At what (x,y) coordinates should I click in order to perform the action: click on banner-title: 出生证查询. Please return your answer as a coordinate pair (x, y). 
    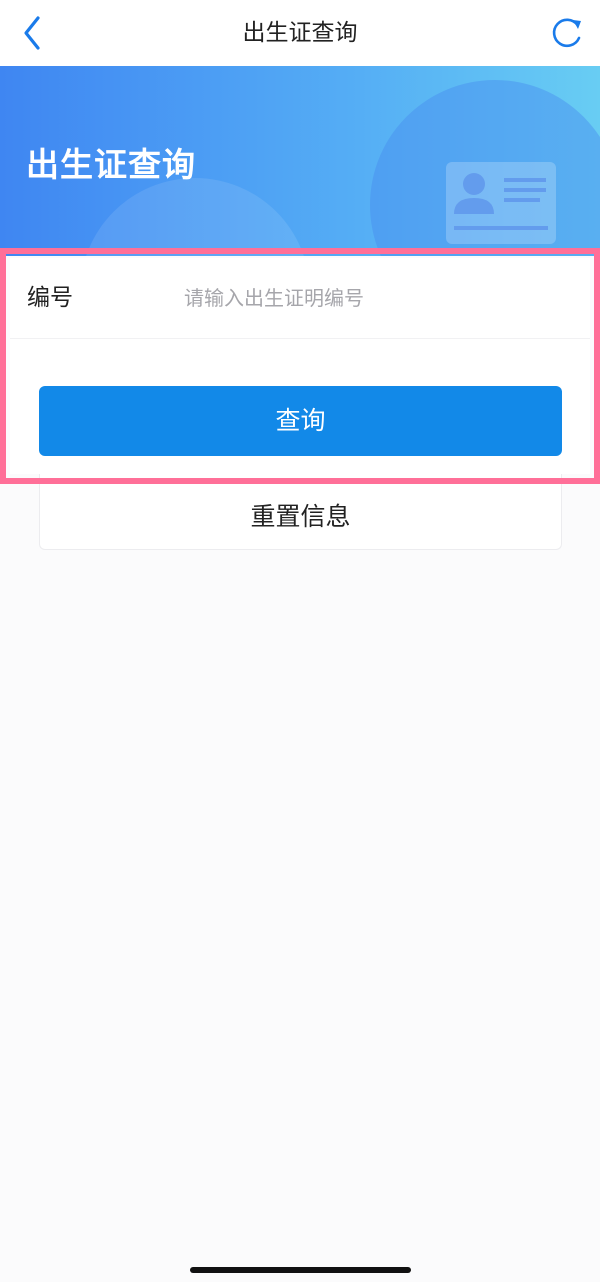
    Looking at the image, I should click on (111, 164).